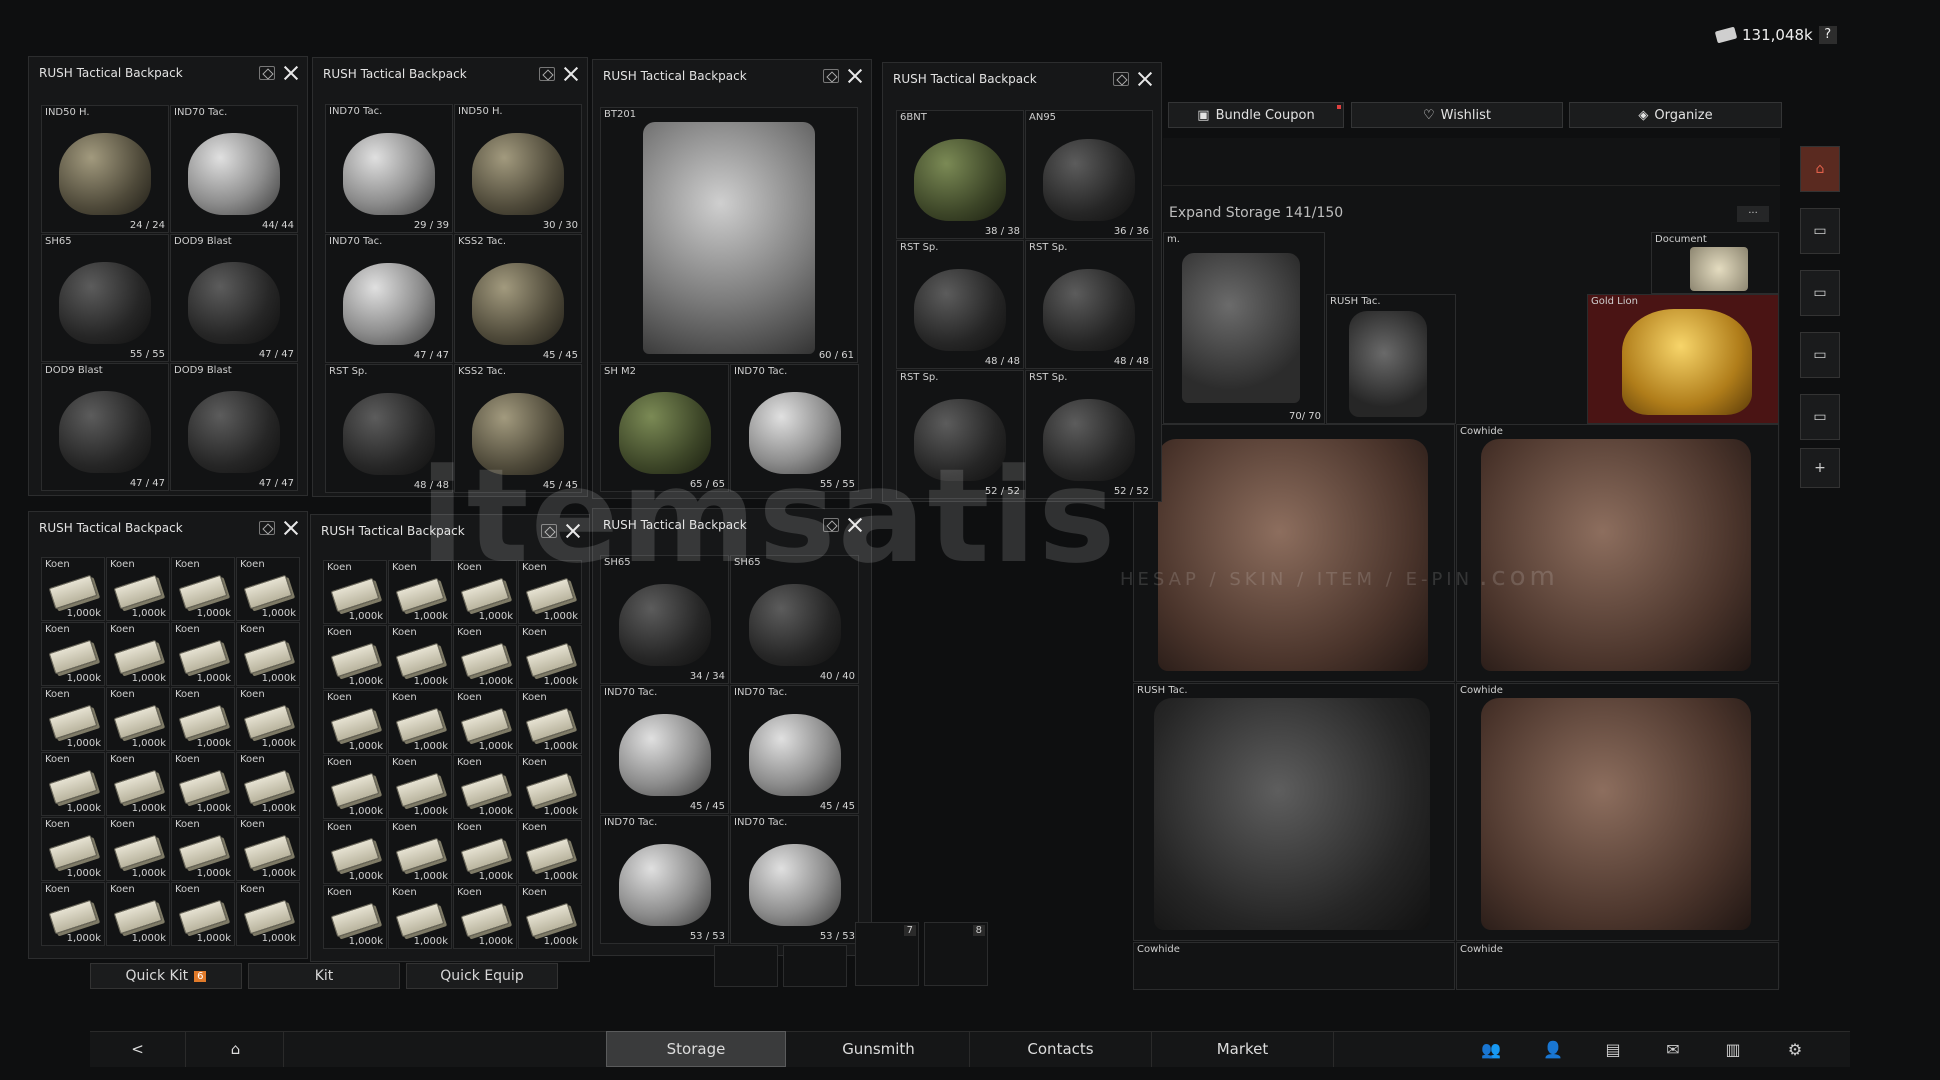  I want to click on quick-equip-button: Quick Equip, so click(482, 976).